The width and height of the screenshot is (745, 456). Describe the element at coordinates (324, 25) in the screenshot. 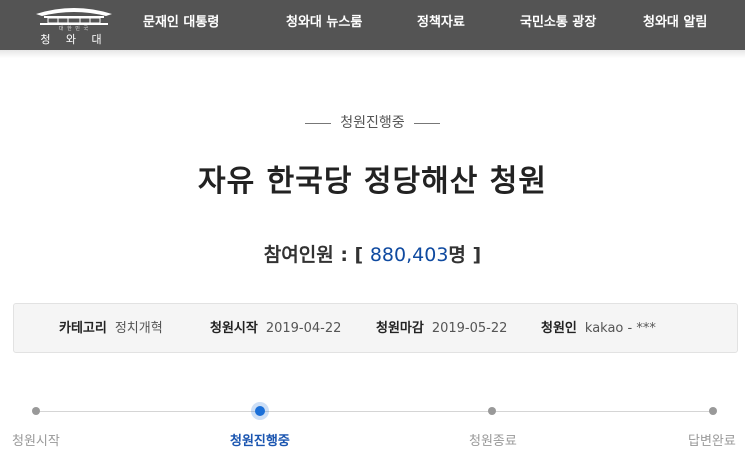

I see `nav-item-newsroom: 청와대 뉴스룸` at that location.